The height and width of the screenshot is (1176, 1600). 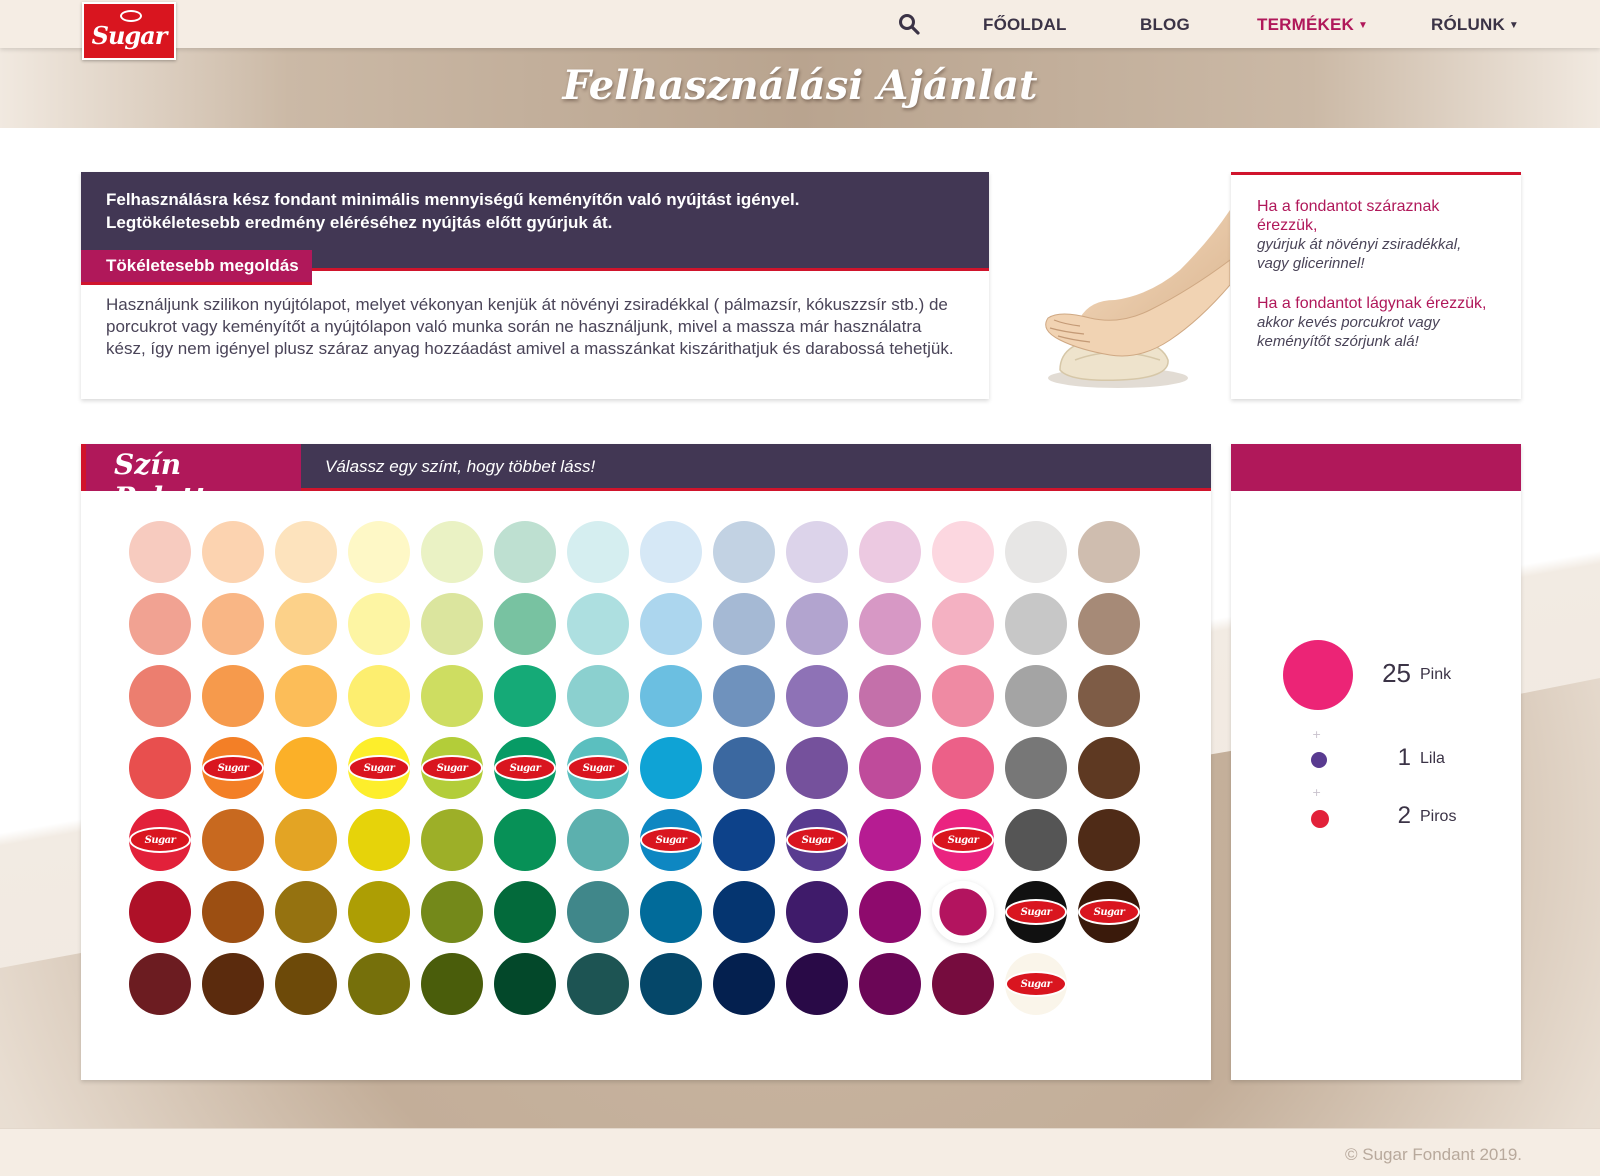 I want to click on nav-about-dropdown: RÓLUNK ▼, so click(x=1475, y=25).